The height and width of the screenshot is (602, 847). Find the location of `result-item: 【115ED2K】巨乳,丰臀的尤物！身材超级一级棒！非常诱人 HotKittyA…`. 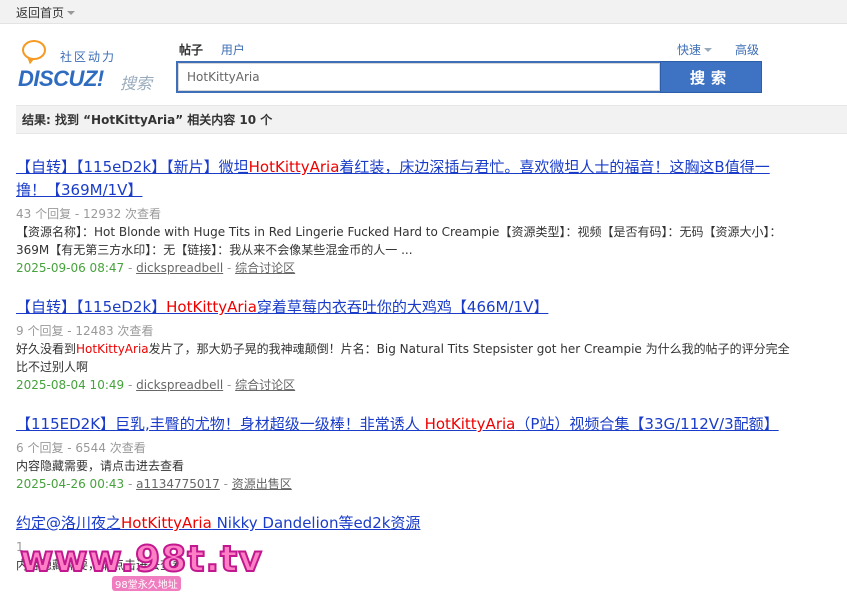

result-item: 【115ED2K】巨乳,丰臀的尤物！身材超级一级棒！非常诱人 HotKittyA… is located at coordinates (406, 453).